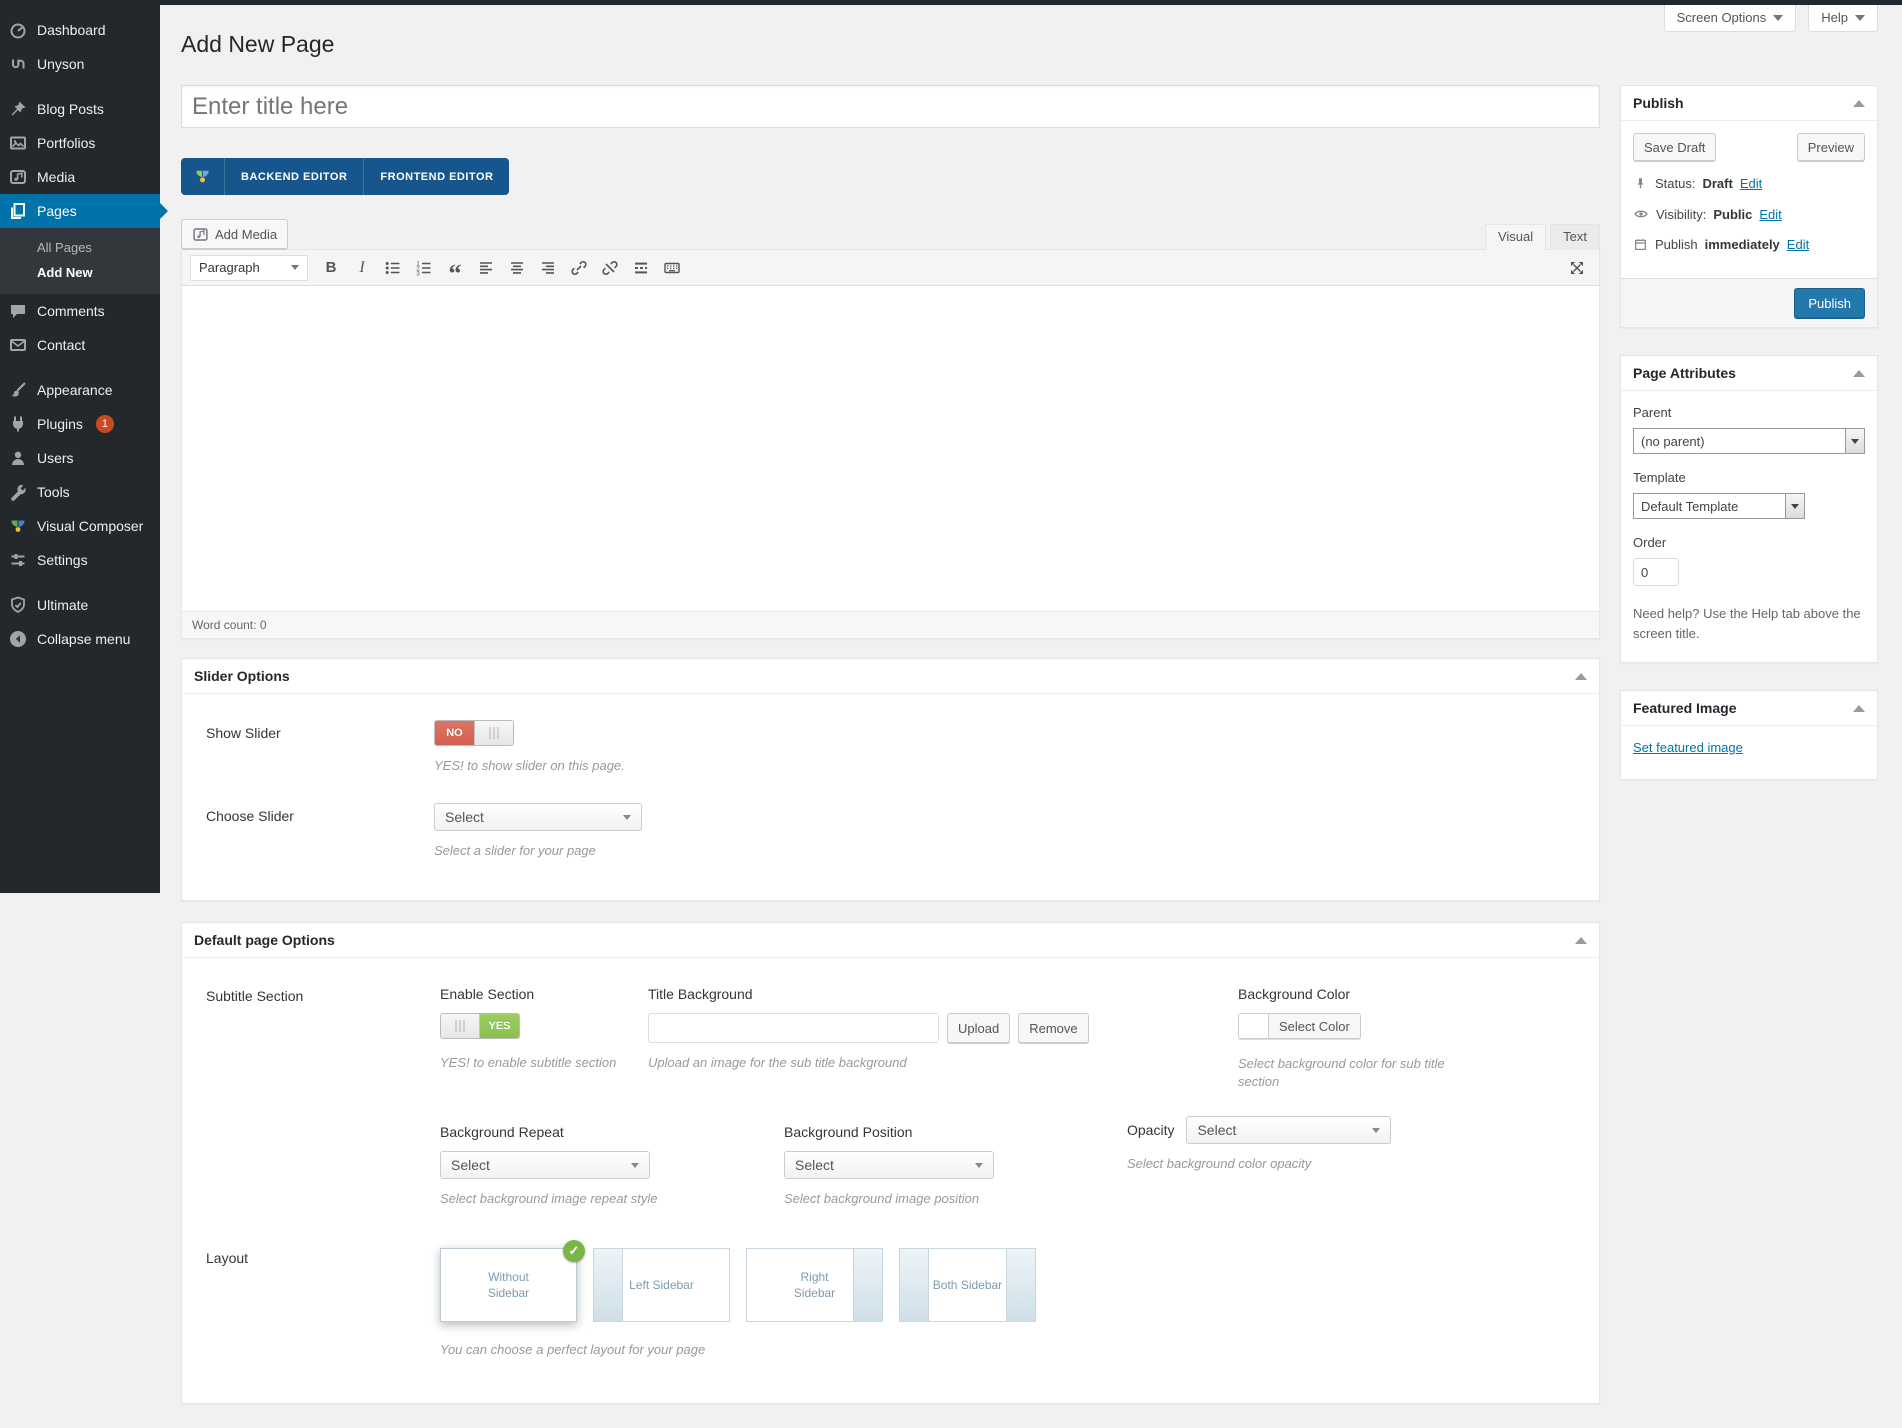 The height and width of the screenshot is (1428, 1902). I want to click on save-draft-button: Save Draft, so click(1675, 147).